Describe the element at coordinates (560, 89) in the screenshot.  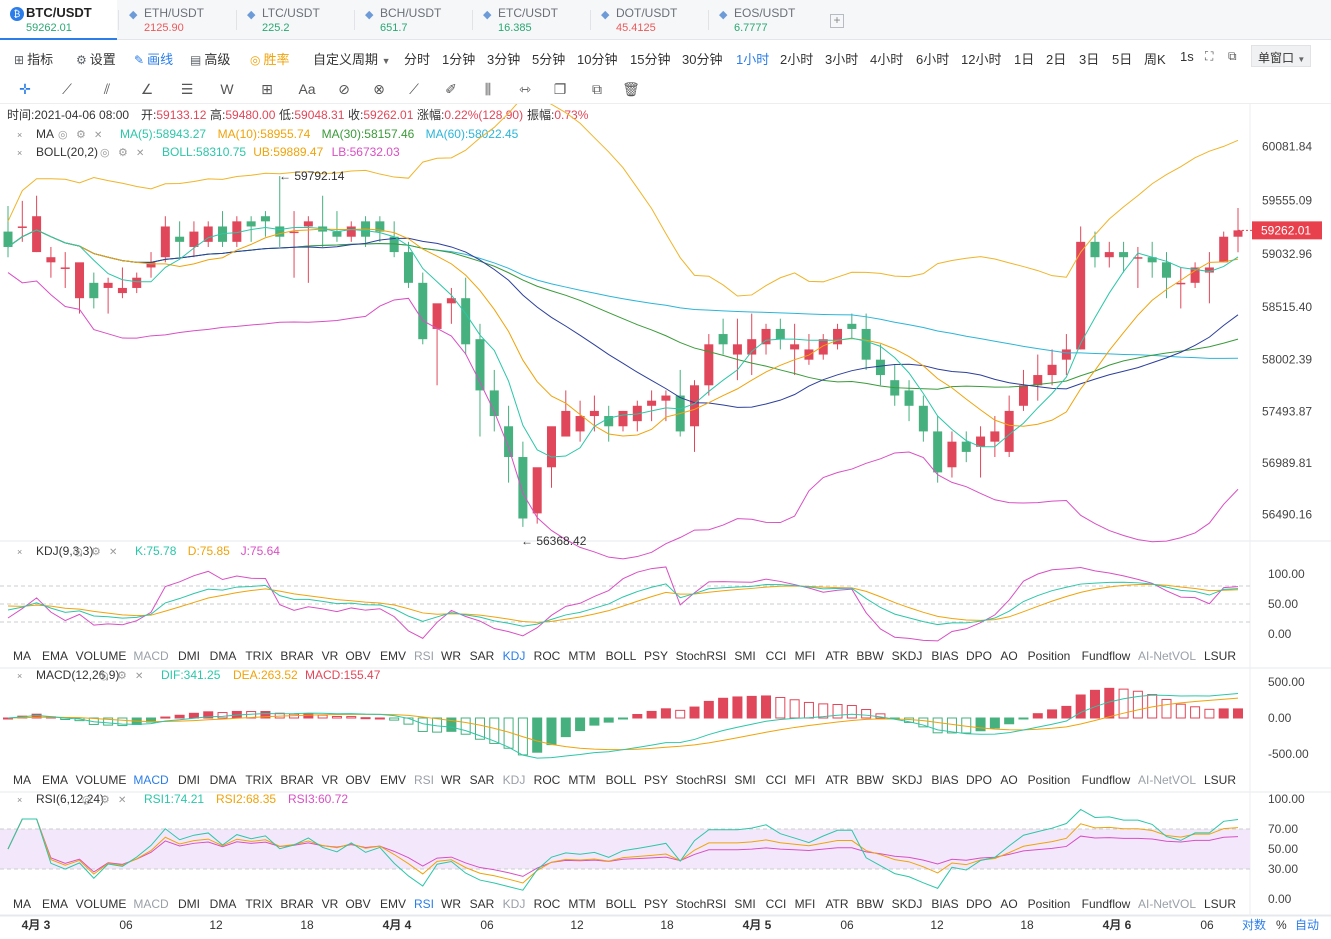
I see `copy-tool-icon: ❐` at that location.